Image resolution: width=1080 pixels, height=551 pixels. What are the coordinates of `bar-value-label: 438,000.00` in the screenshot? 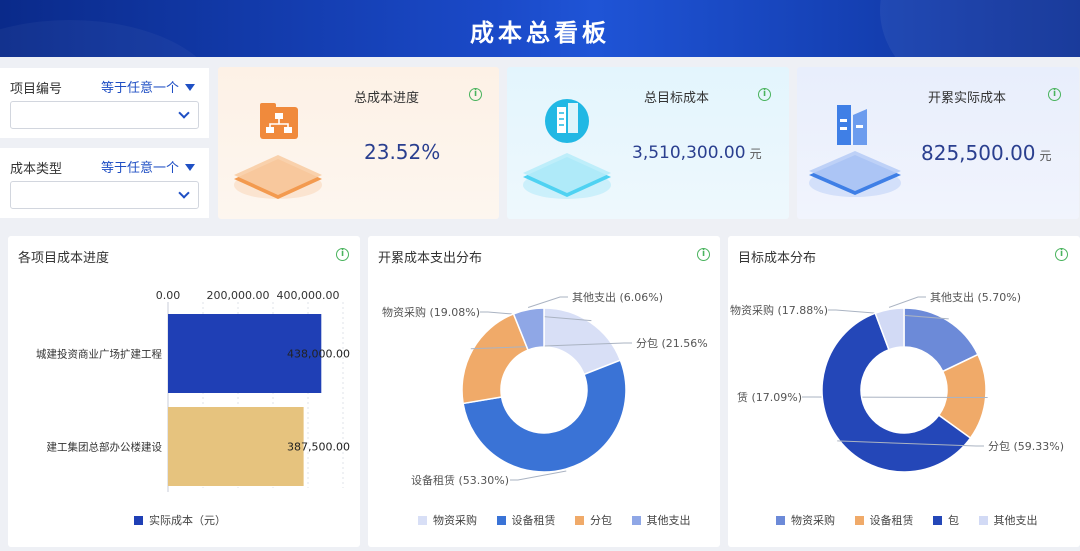 It's located at (318, 354).